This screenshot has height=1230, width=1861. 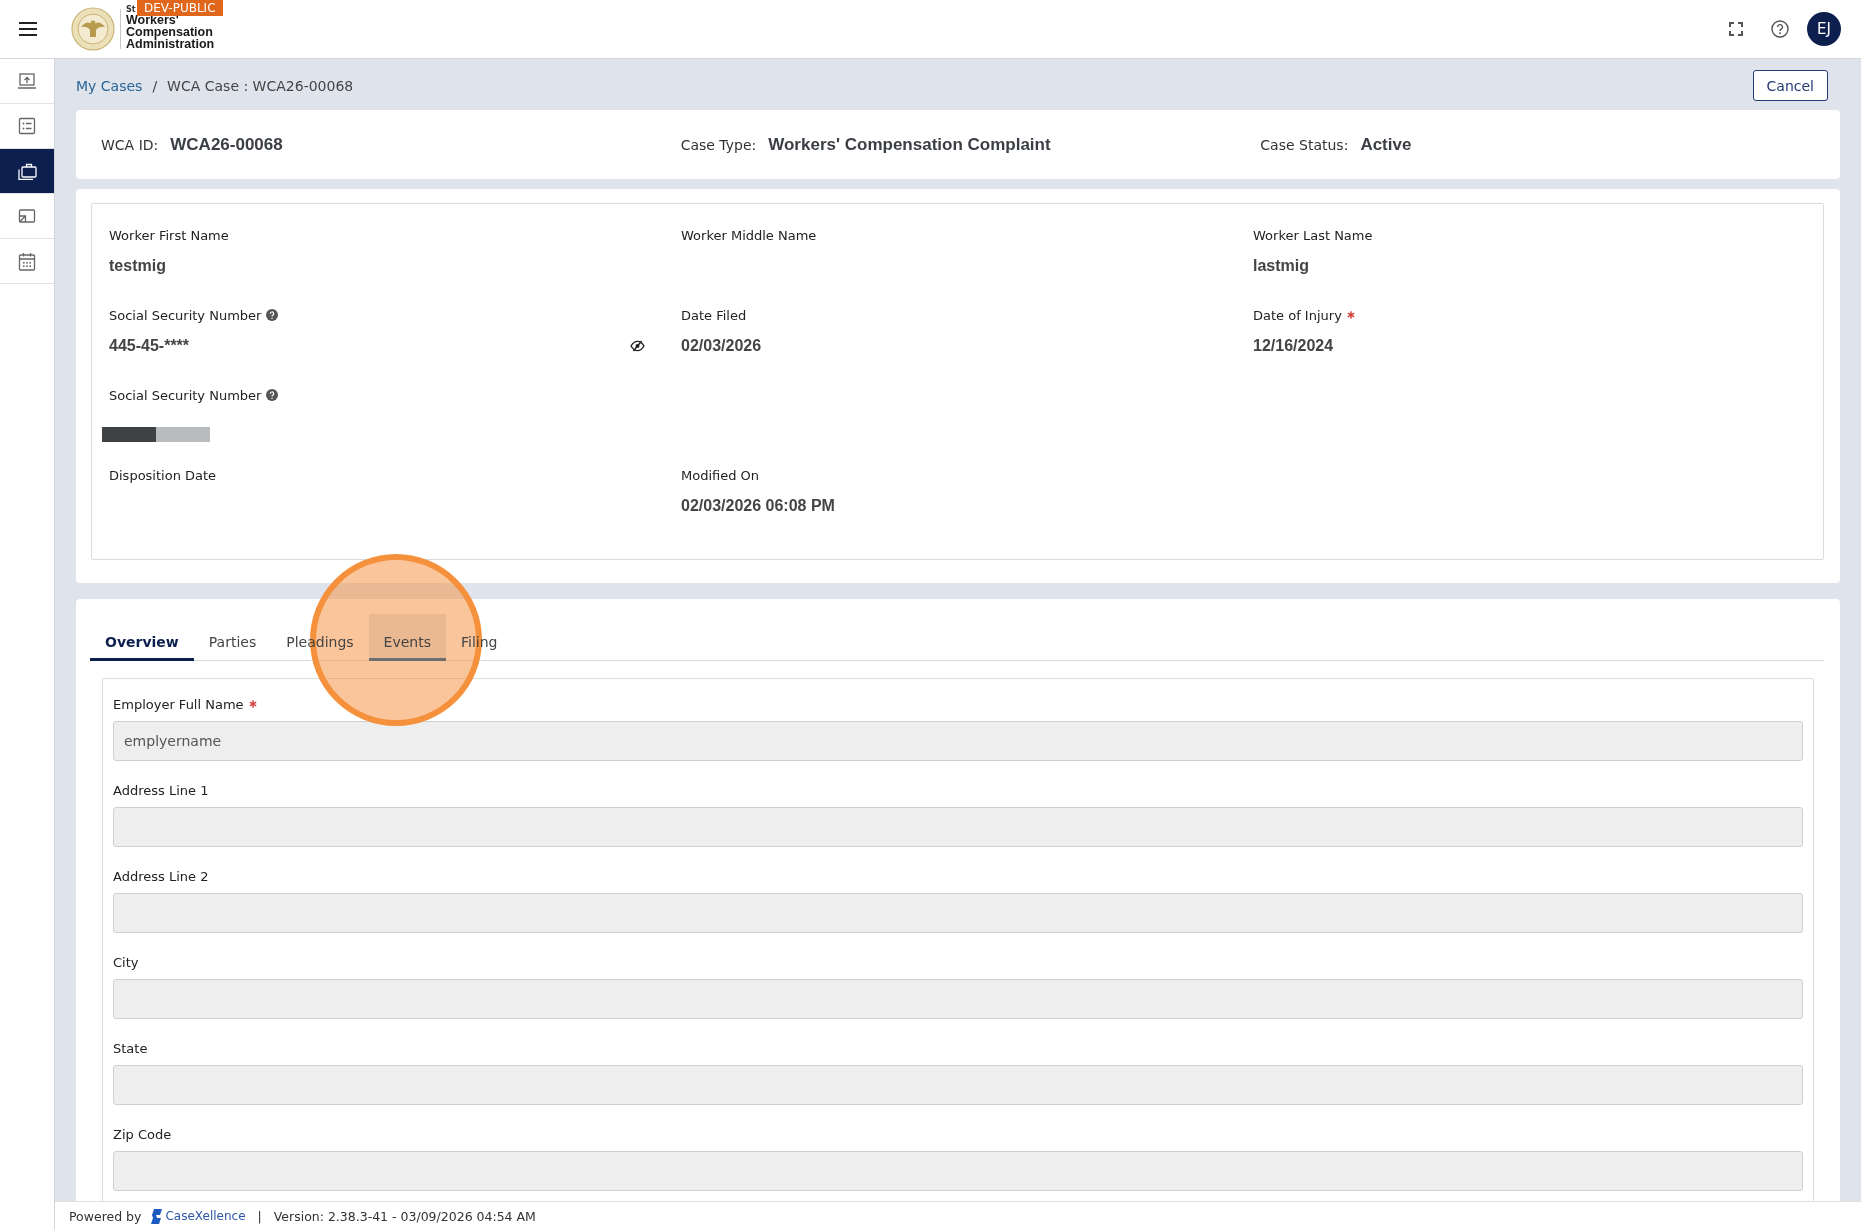 I want to click on breadcrumb-link: My Cases, so click(x=109, y=85).